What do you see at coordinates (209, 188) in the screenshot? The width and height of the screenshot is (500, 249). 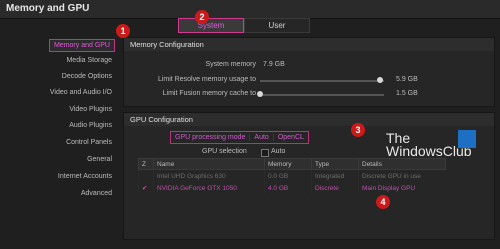 I see `gpu-row-name: NVIDIA GeForce GTX 1050` at bounding box center [209, 188].